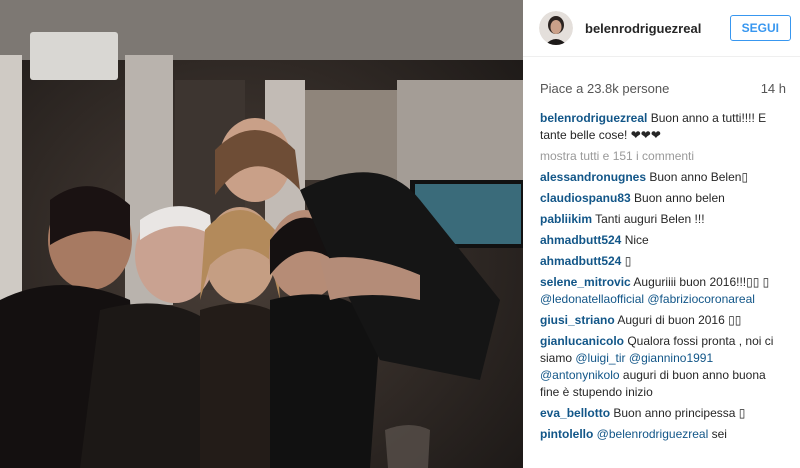  I want to click on mention-link: @antonynikolo, so click(580, 375).